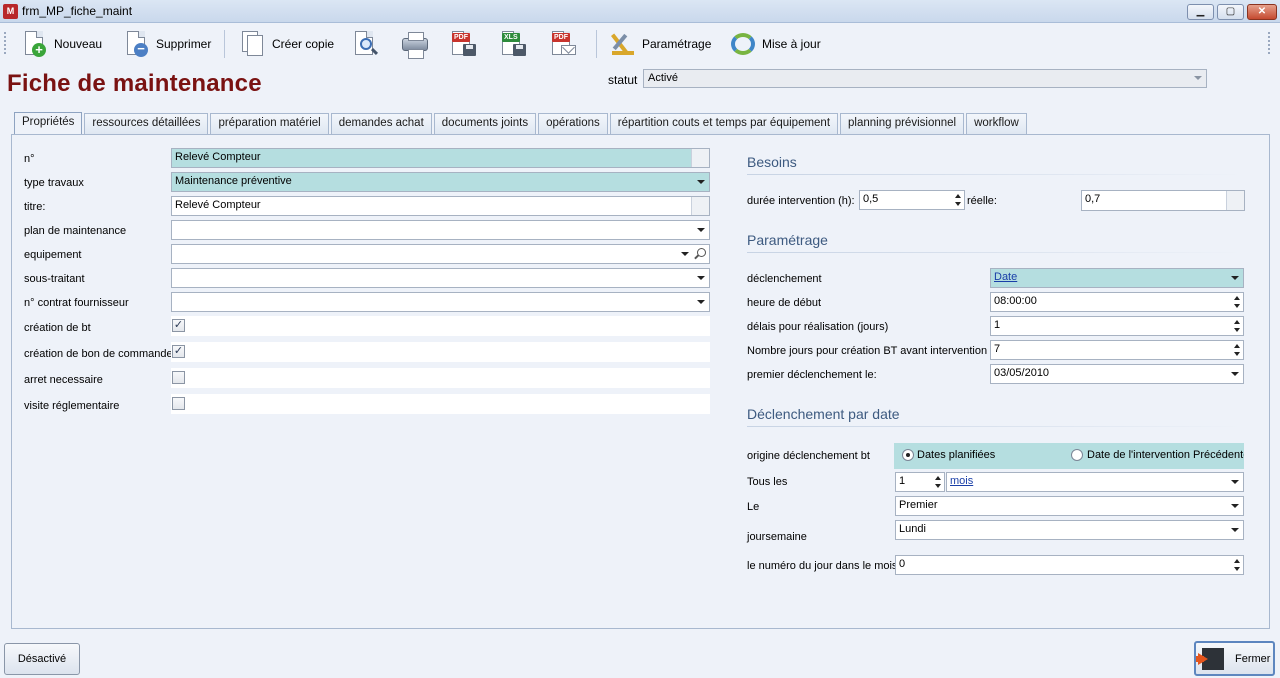 This screenshot has height=678, width=1280. What do you see at coordinates (1117, 302) in the screenshot?
I see `heure-debut-spinner: 08:00:00` at bounding box center [1117, 302].